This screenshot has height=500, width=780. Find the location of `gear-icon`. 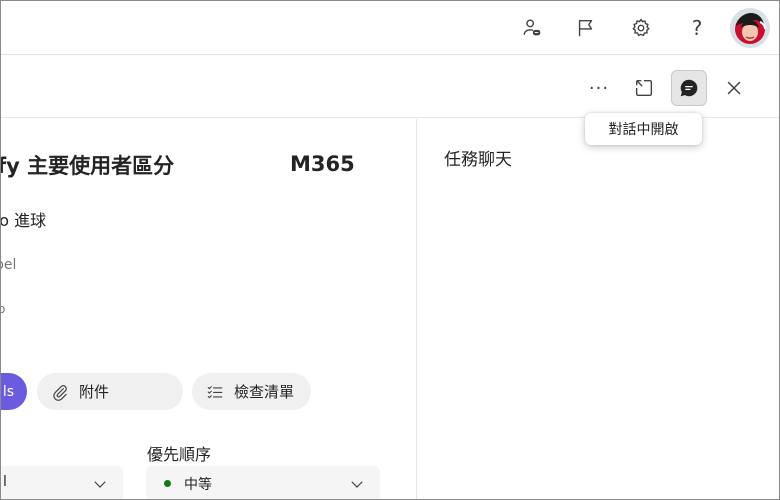

gear-icon is located at coordinates (641, 28).